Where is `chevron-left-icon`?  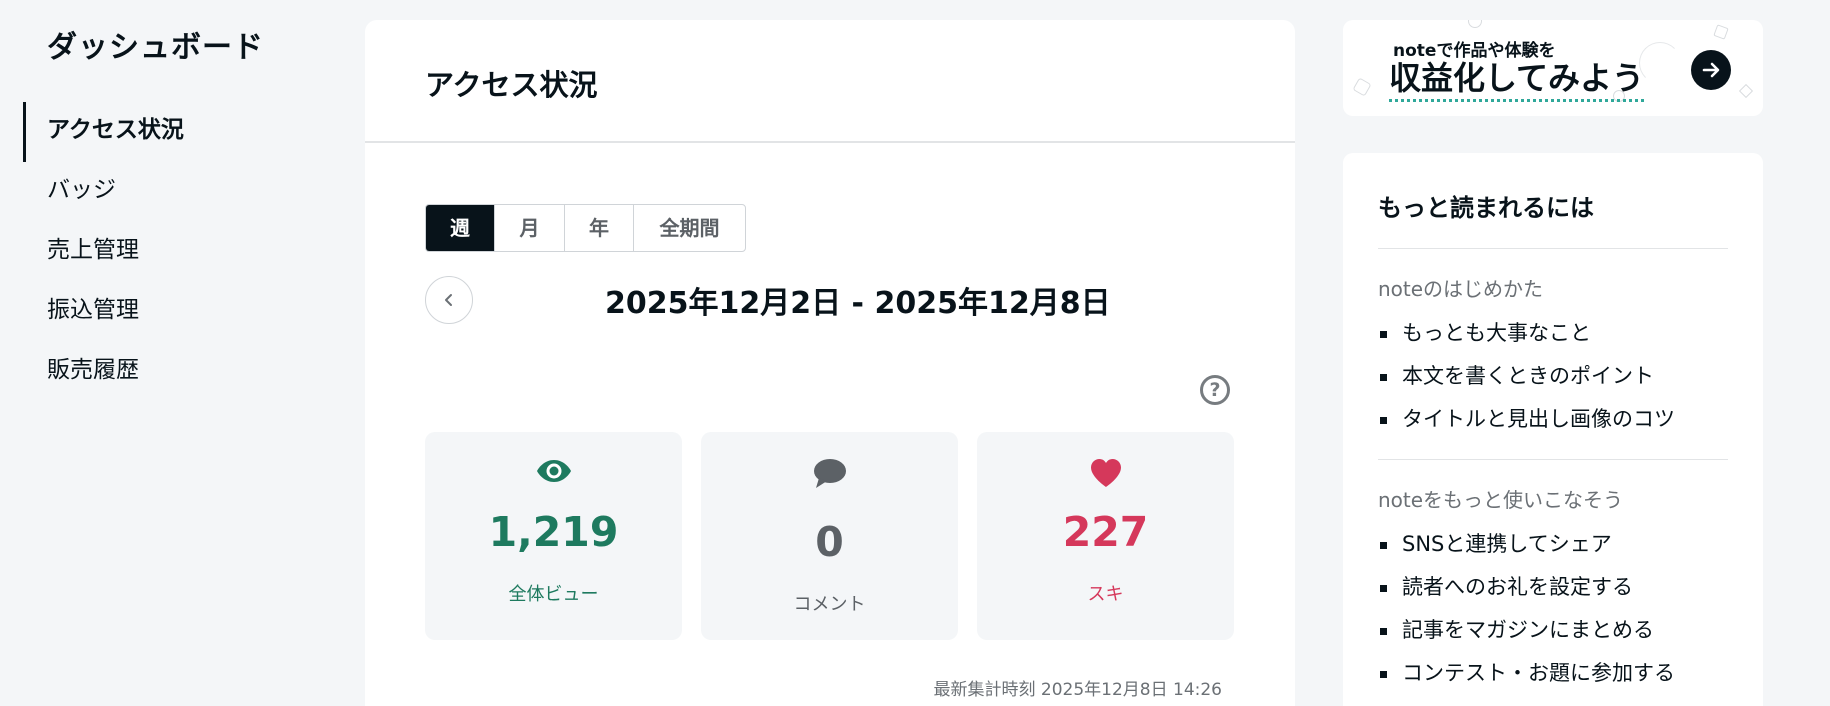
chevron-left-icon is located at coordinates (448, 300).